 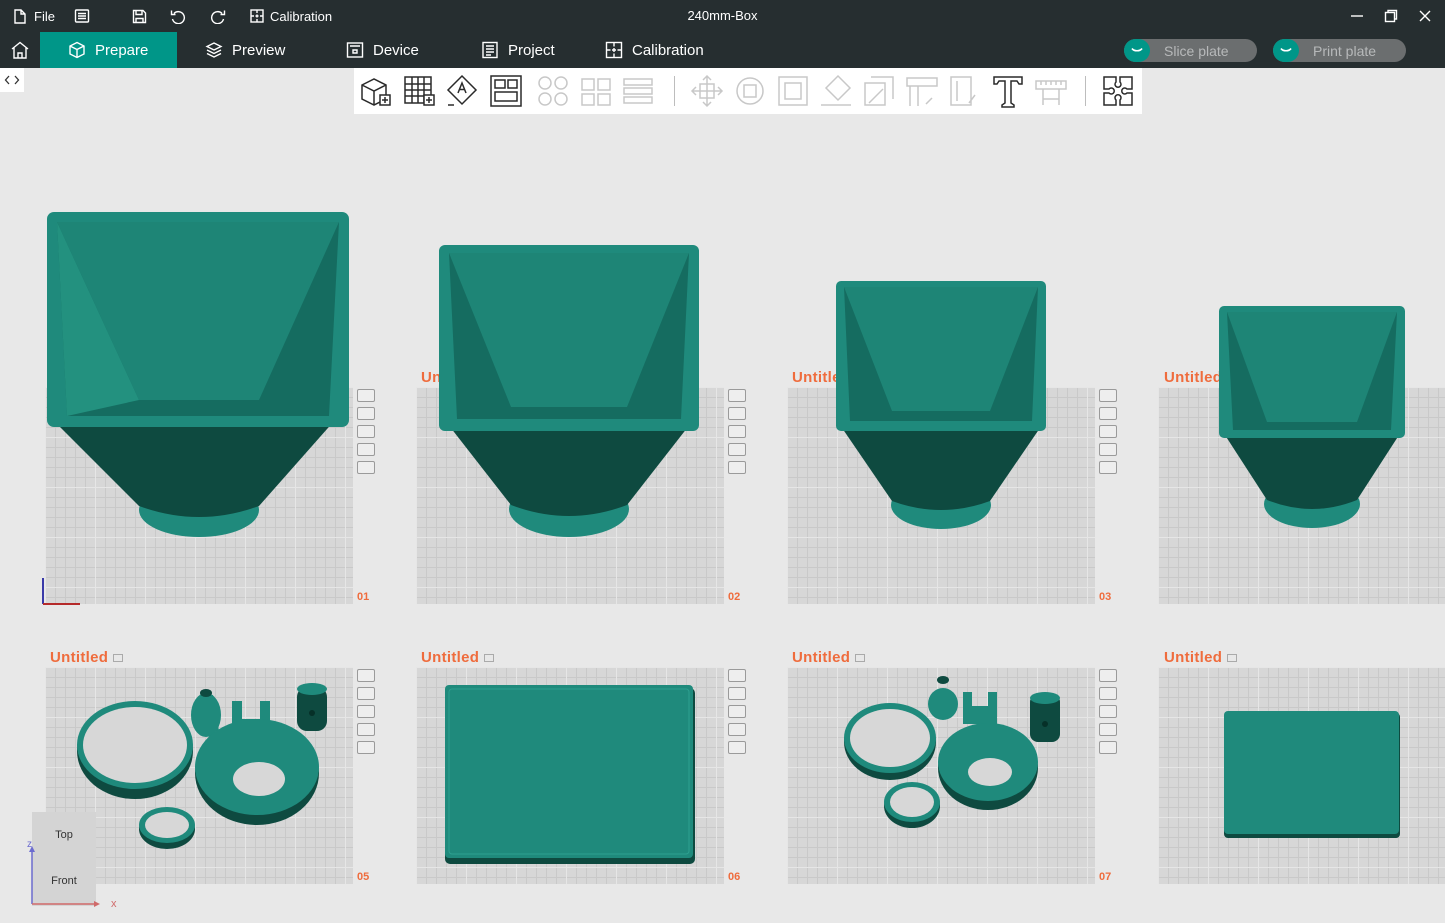 I want to click on rotate-icon, so click(x=750, y=91).